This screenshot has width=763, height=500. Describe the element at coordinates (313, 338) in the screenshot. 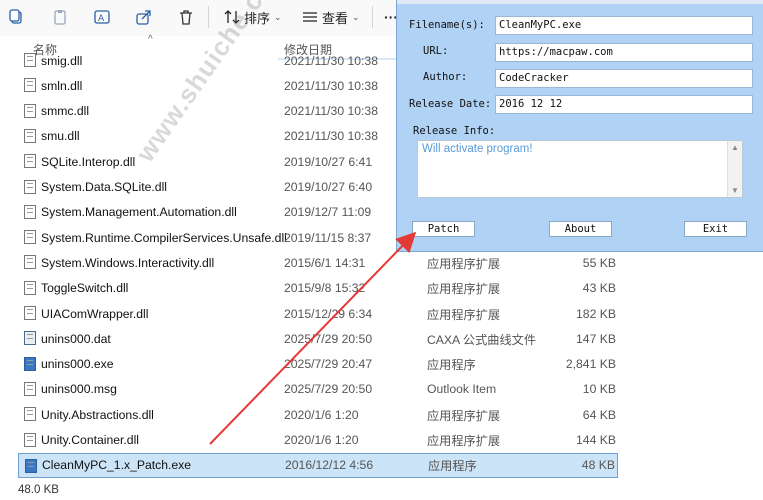

I see `red-arrow-annotation` at that location.